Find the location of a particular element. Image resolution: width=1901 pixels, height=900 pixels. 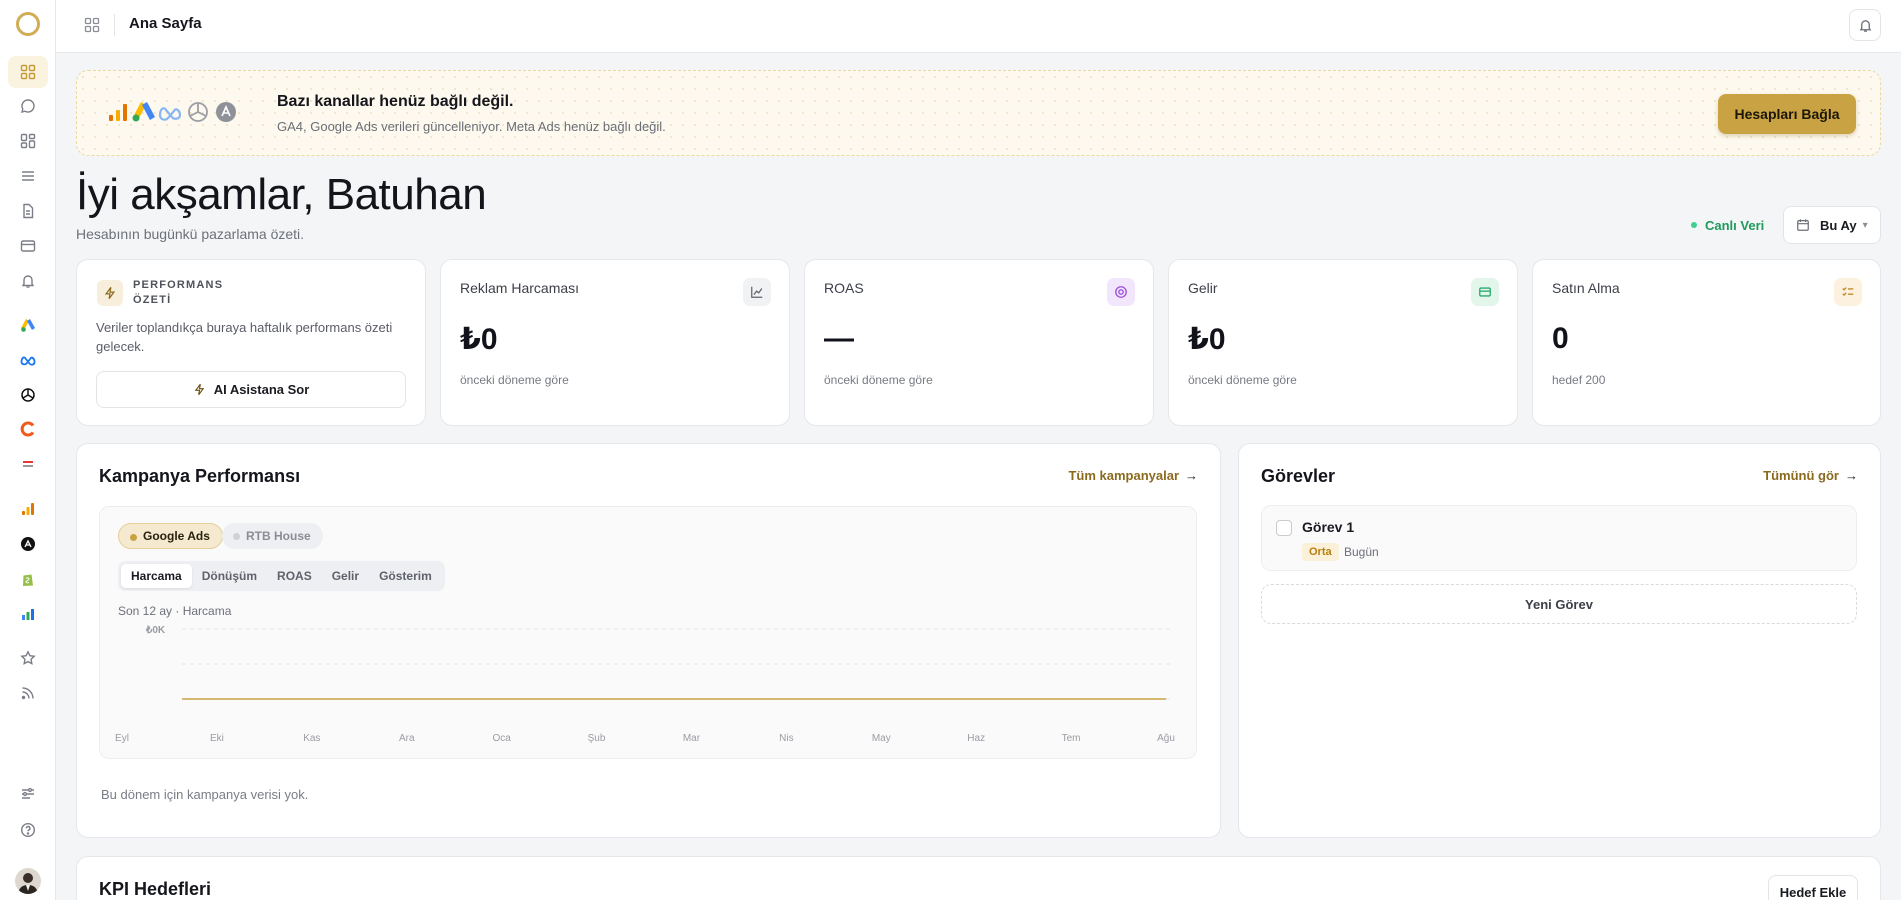

credit-card-icon is located at coordinates (28, 246).